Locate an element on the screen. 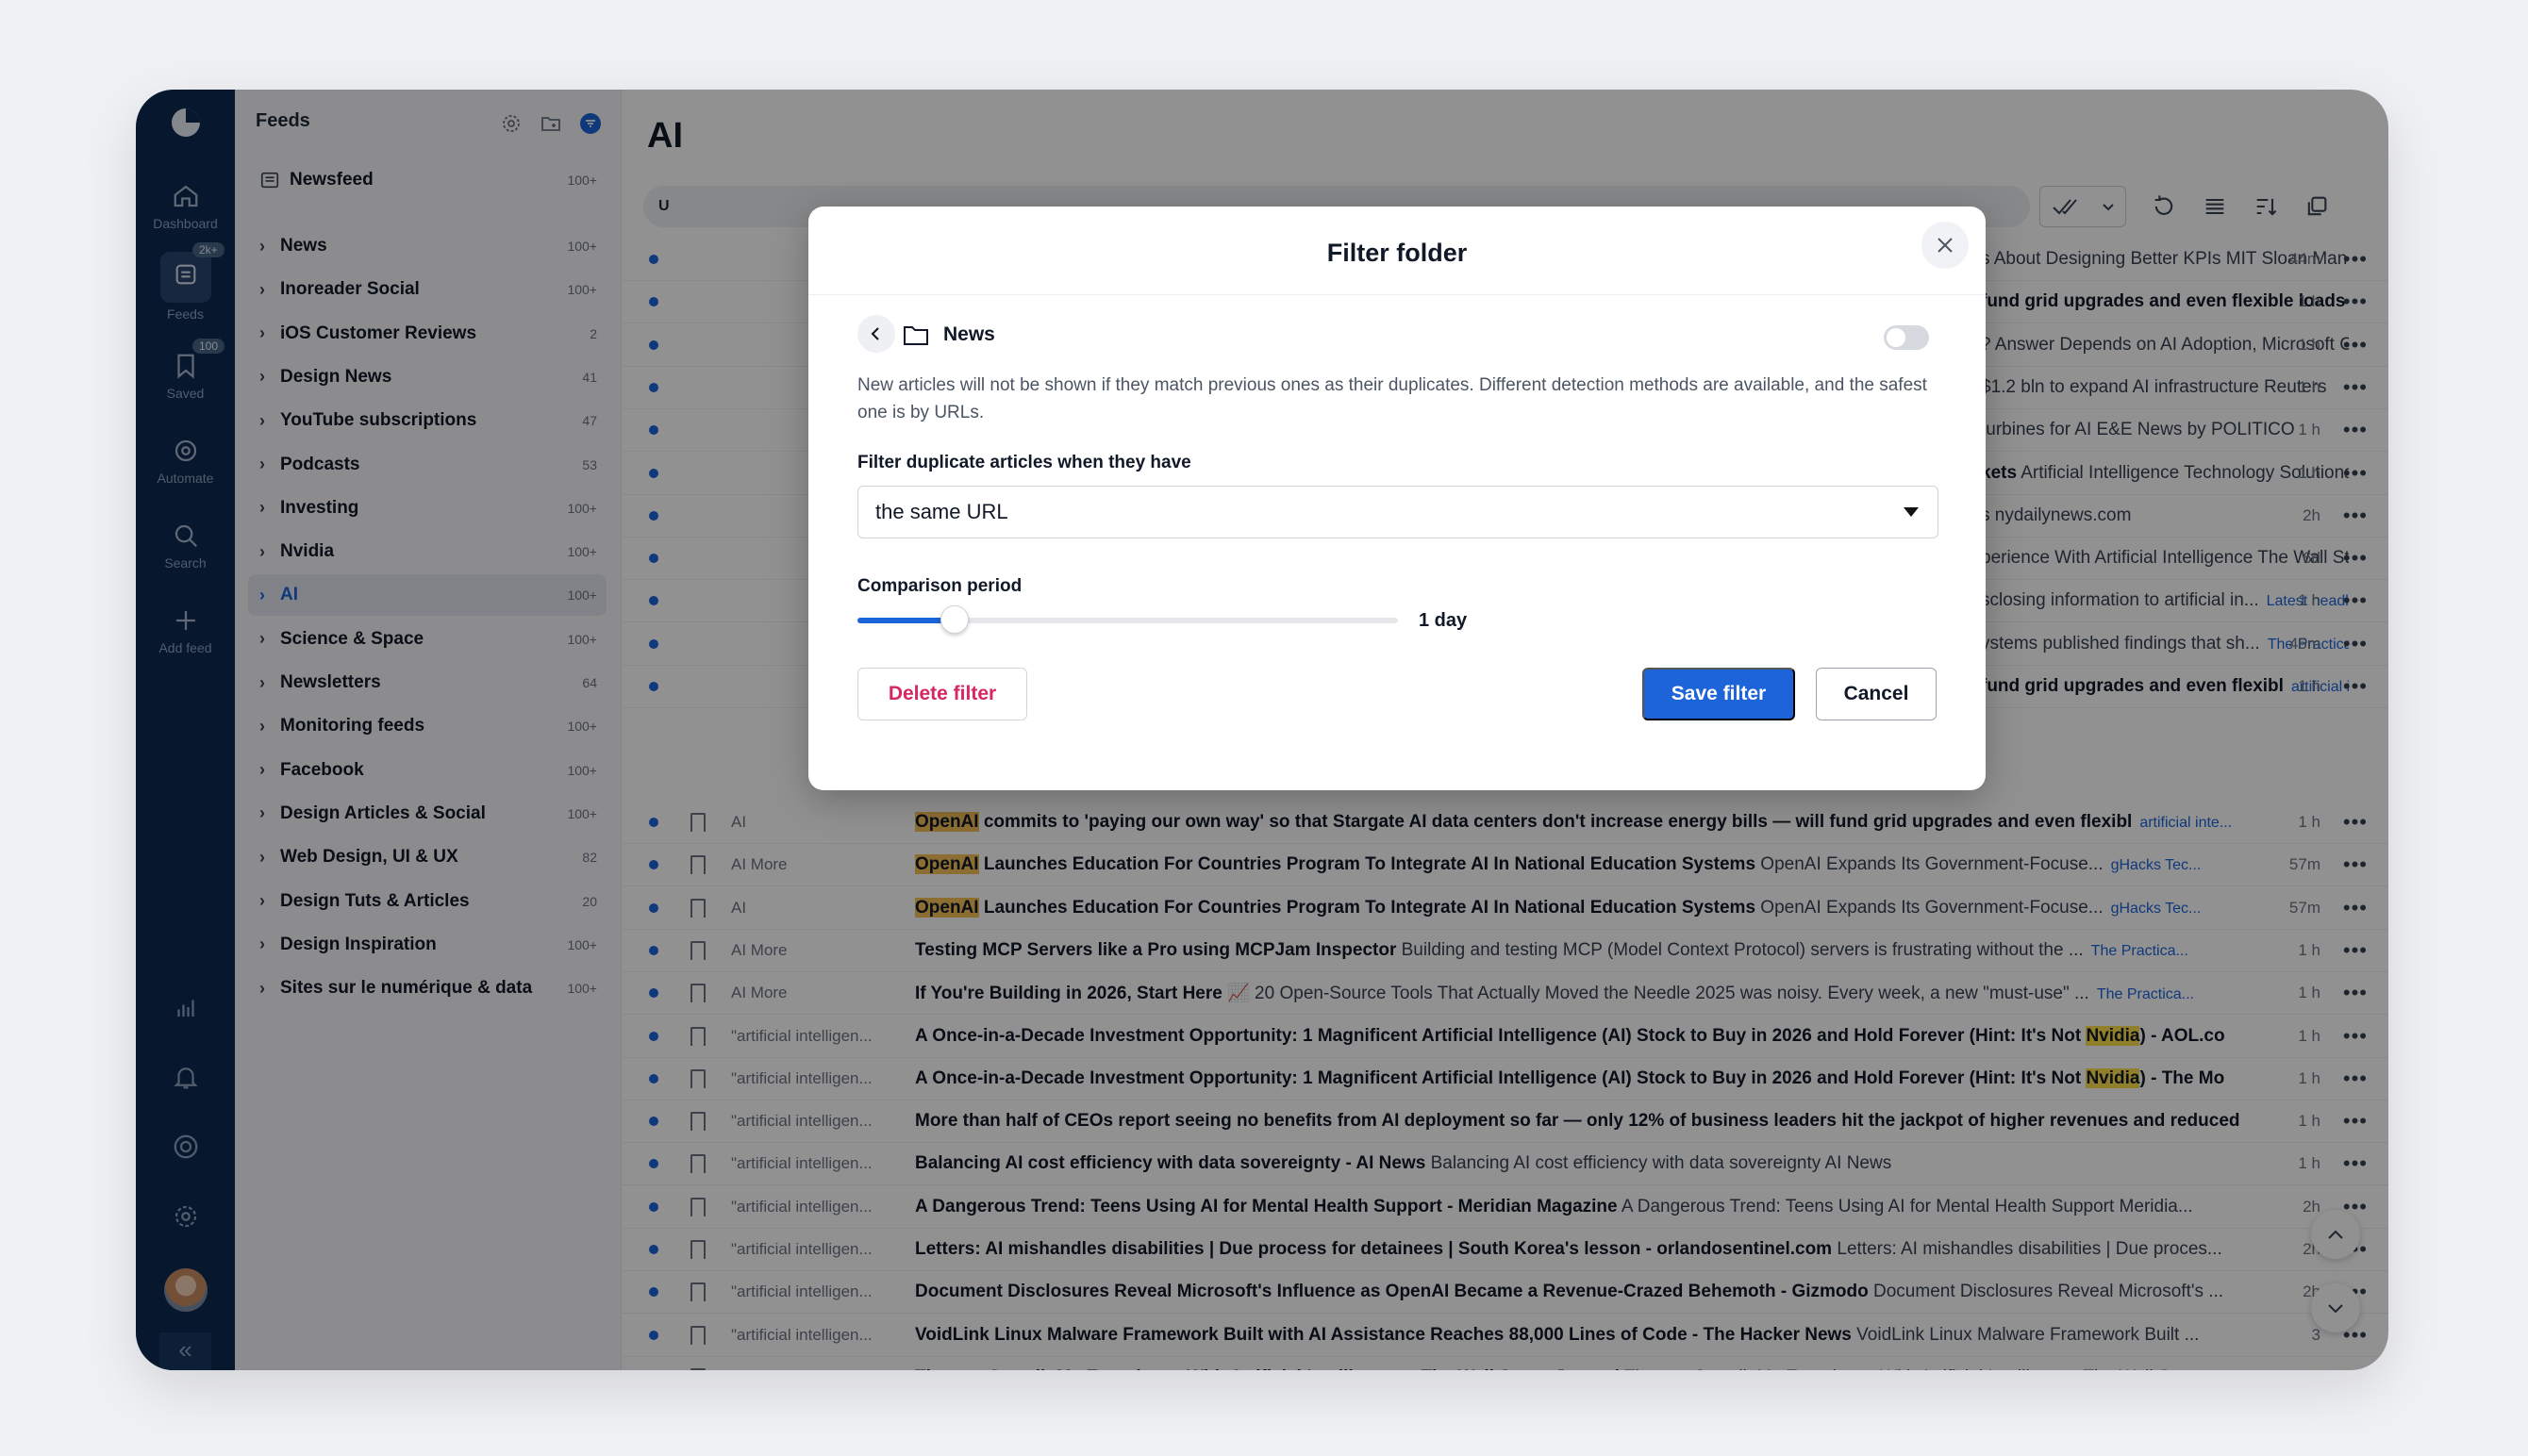 This screenshot has height=1456, width=2528. divider is located at coordinates (1397, 294).